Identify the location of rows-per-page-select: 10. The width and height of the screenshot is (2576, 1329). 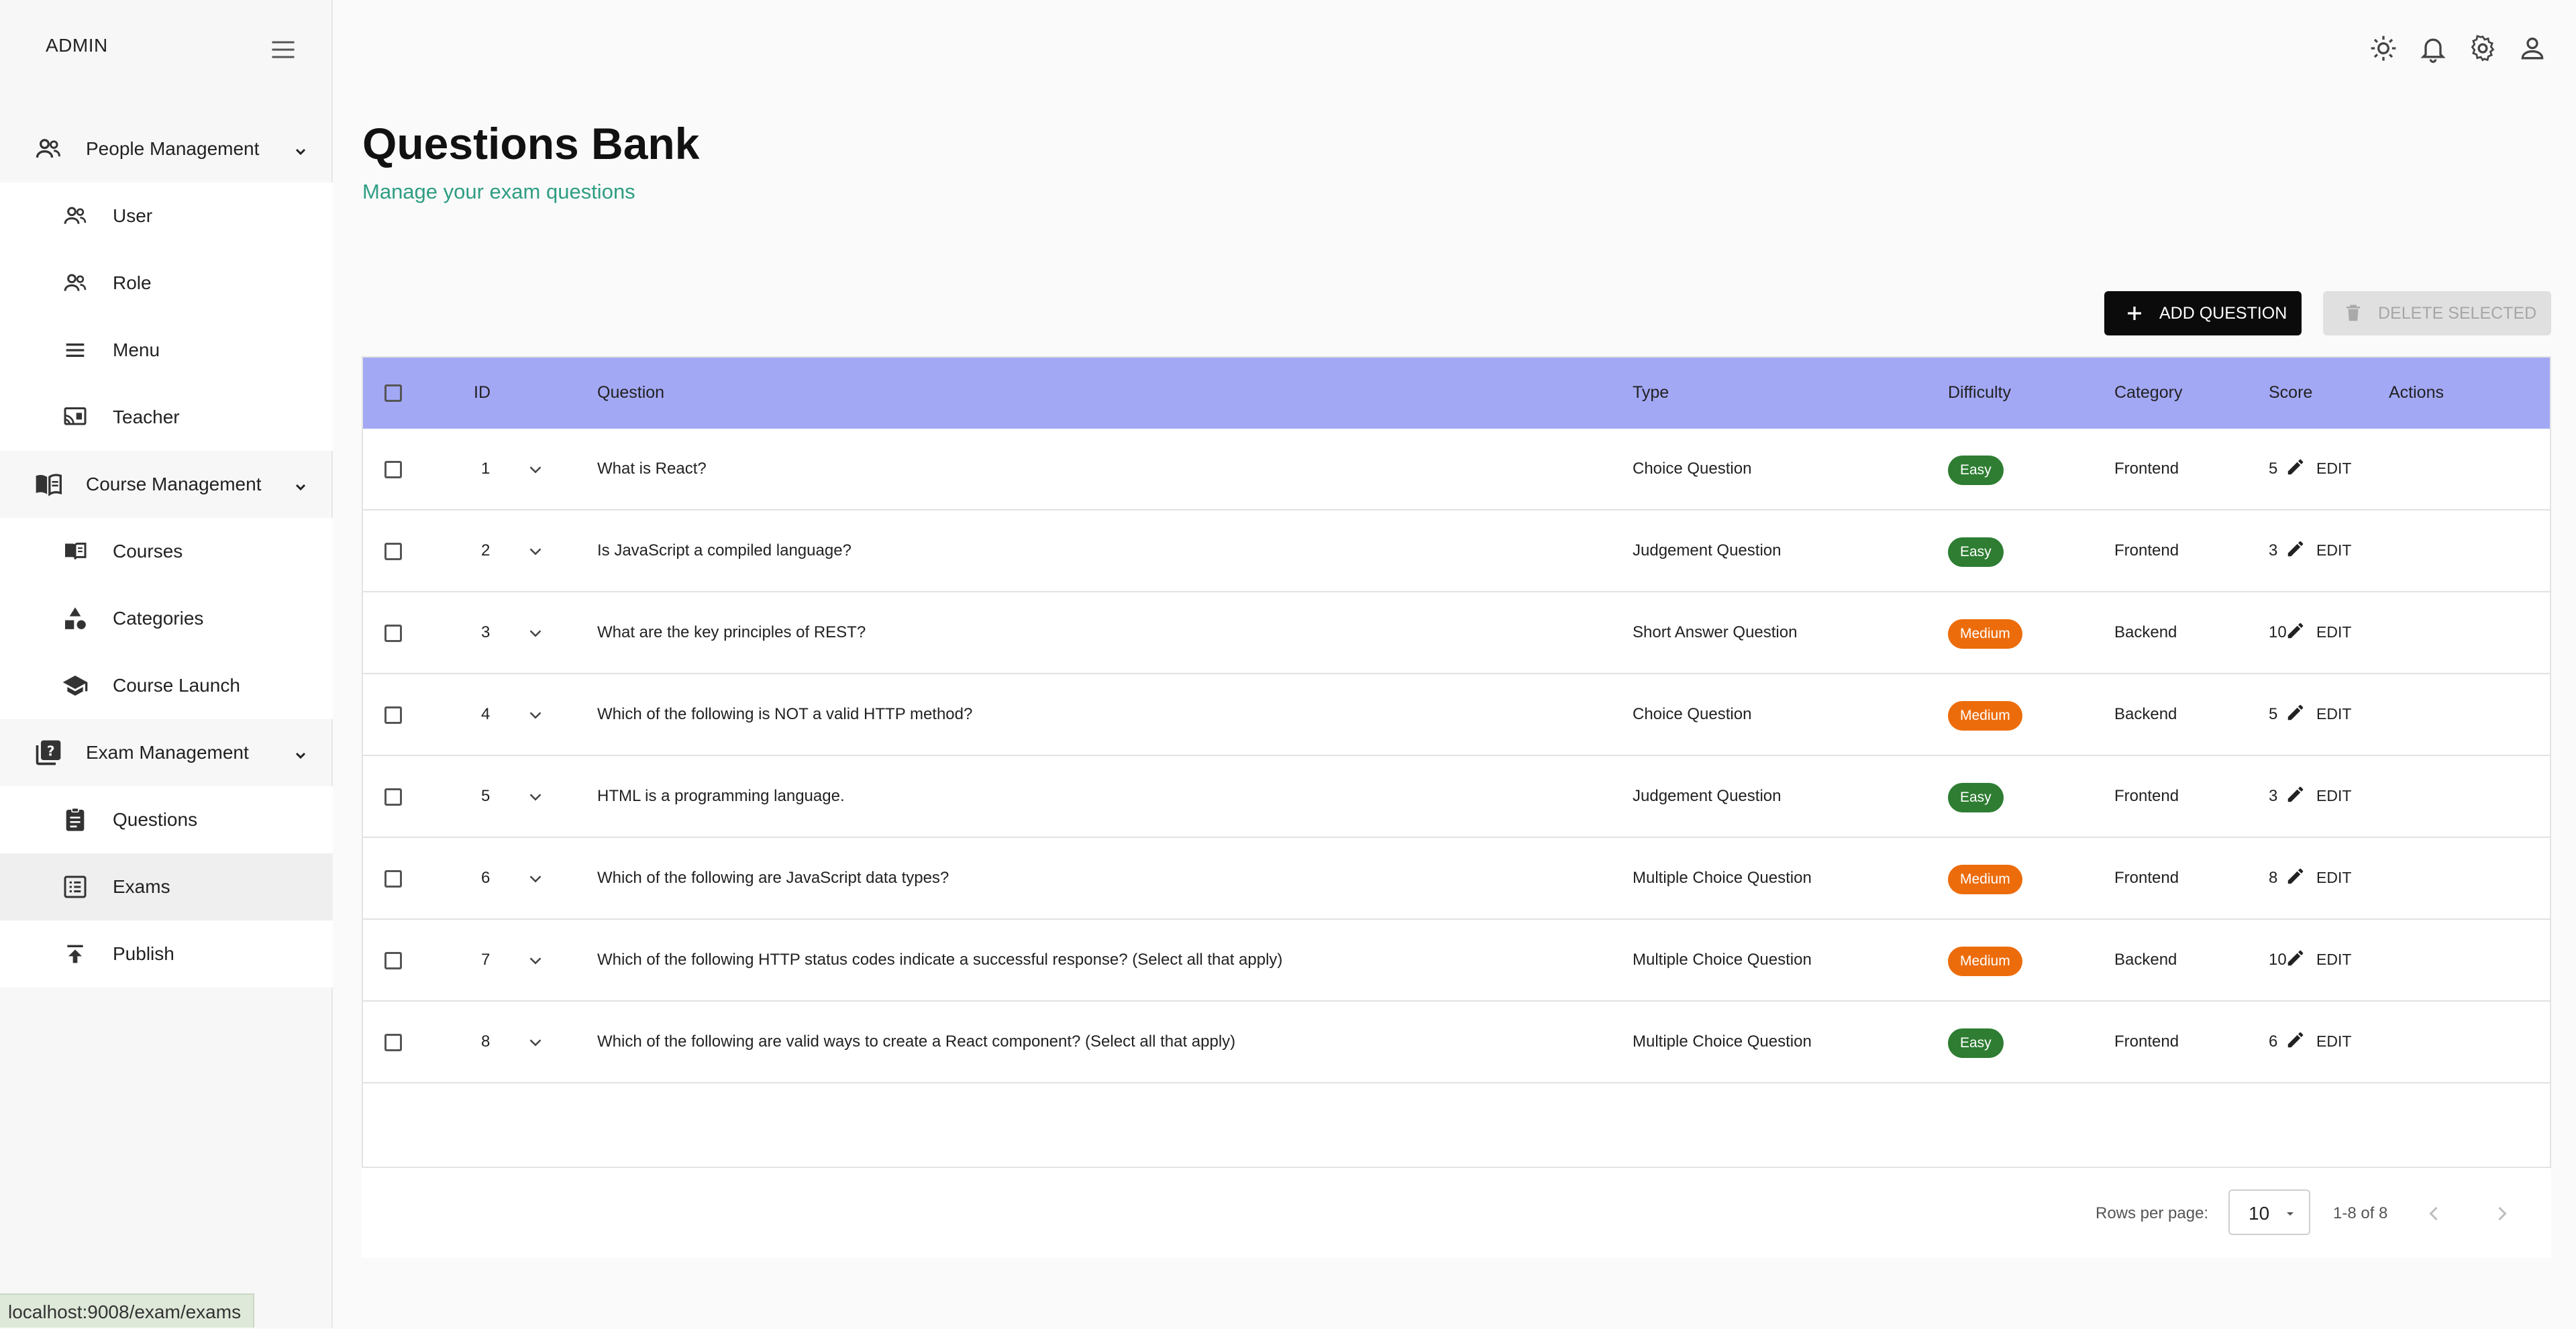
(2269, 1212).